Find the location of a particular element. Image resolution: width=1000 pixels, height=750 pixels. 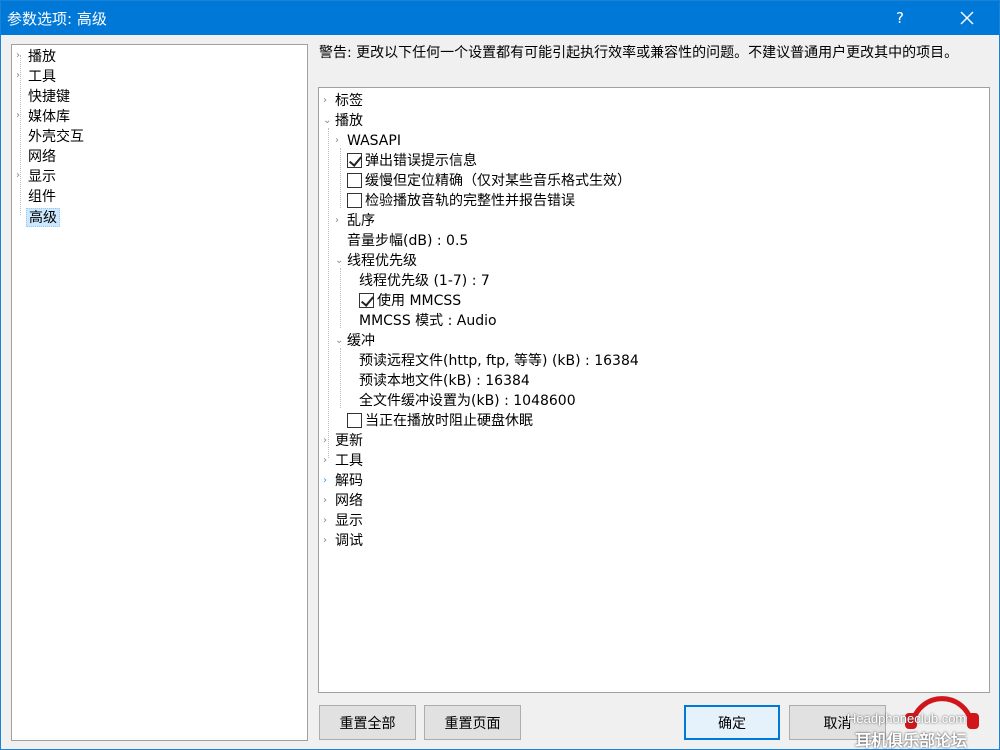

tree-node-label: 网络 is located at coordinates (349, 501).